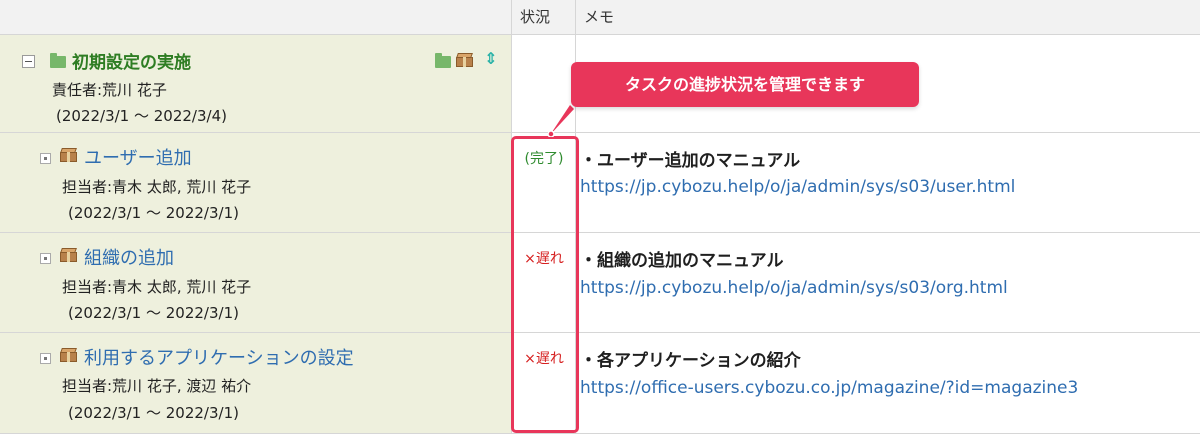 Image resolution: width=1200 pixels, height=434 pixels. What do you see at coordinates (157, 386) in the screenshot?
I see `task-assignees: 担当者:荒川 花子, 渡辺 祐介` at bounding box center [157, 386].